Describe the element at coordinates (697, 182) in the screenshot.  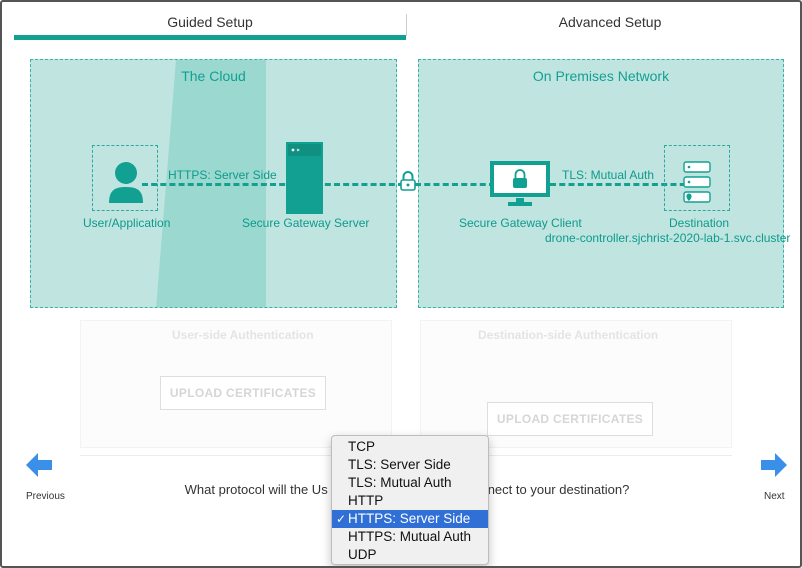
I see `database-stack-icon` at that location.